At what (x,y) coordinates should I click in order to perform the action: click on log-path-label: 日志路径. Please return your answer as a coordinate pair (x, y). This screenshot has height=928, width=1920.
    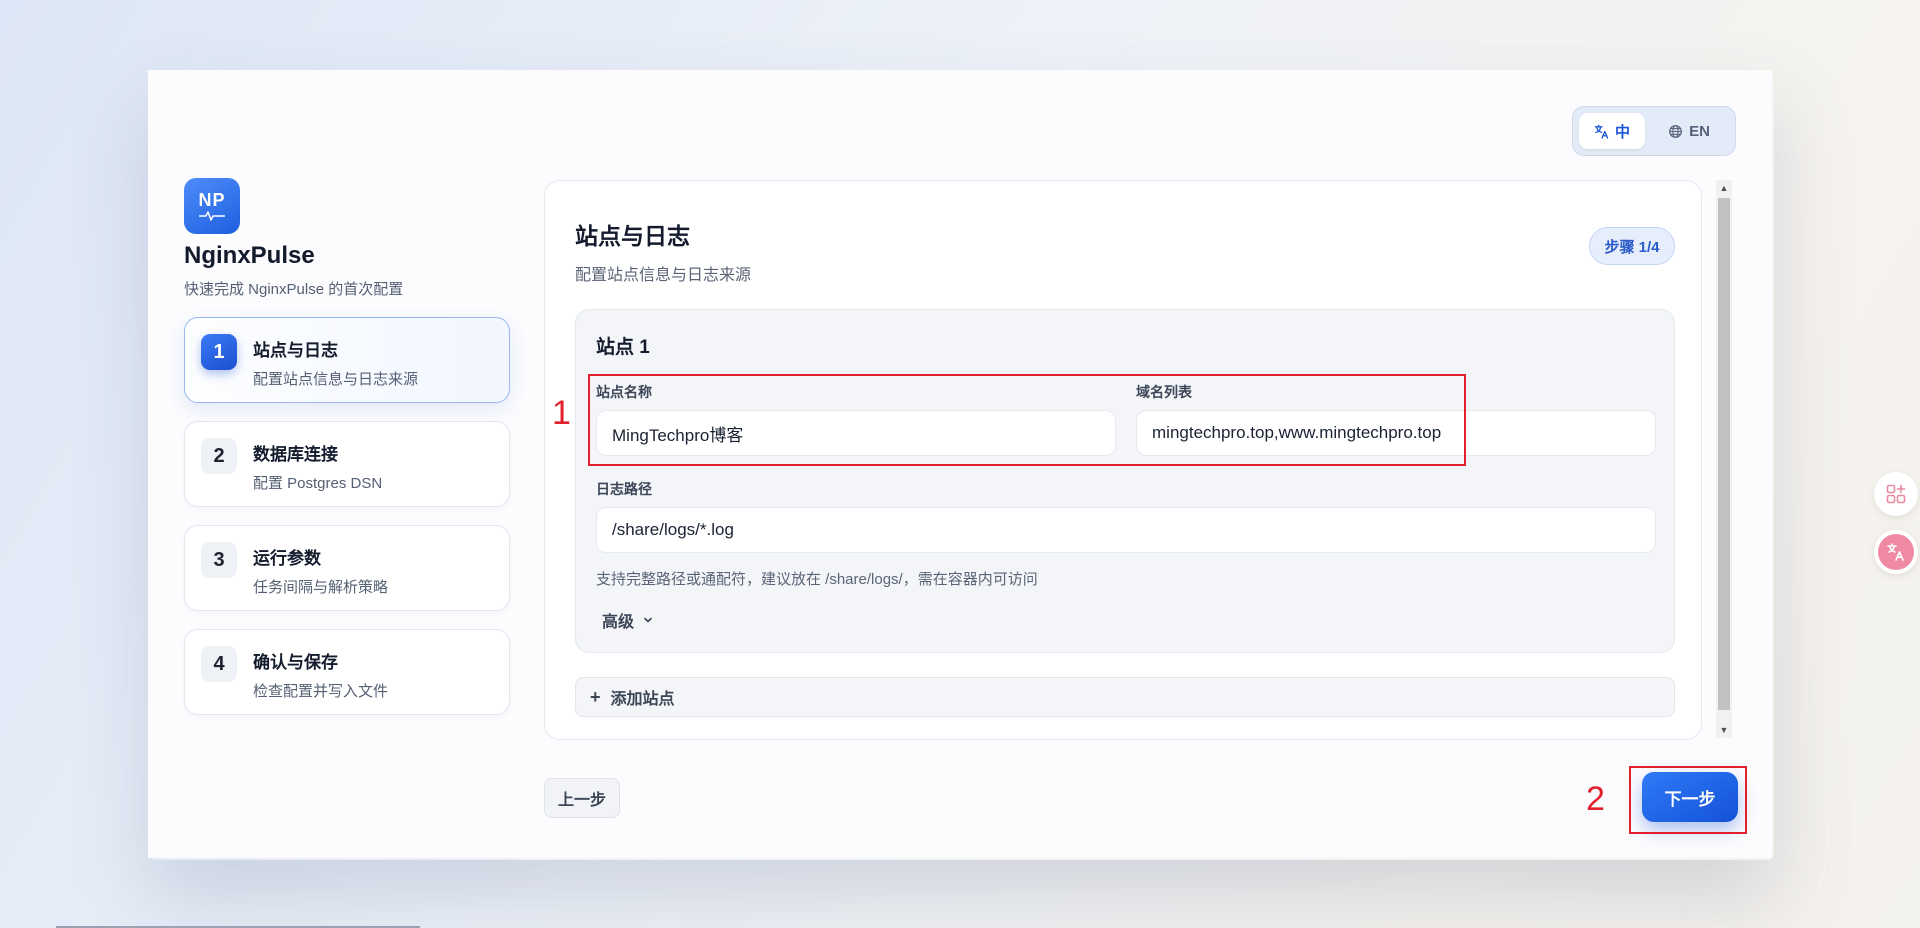
    Looking at the image, I should click on (624, 489).